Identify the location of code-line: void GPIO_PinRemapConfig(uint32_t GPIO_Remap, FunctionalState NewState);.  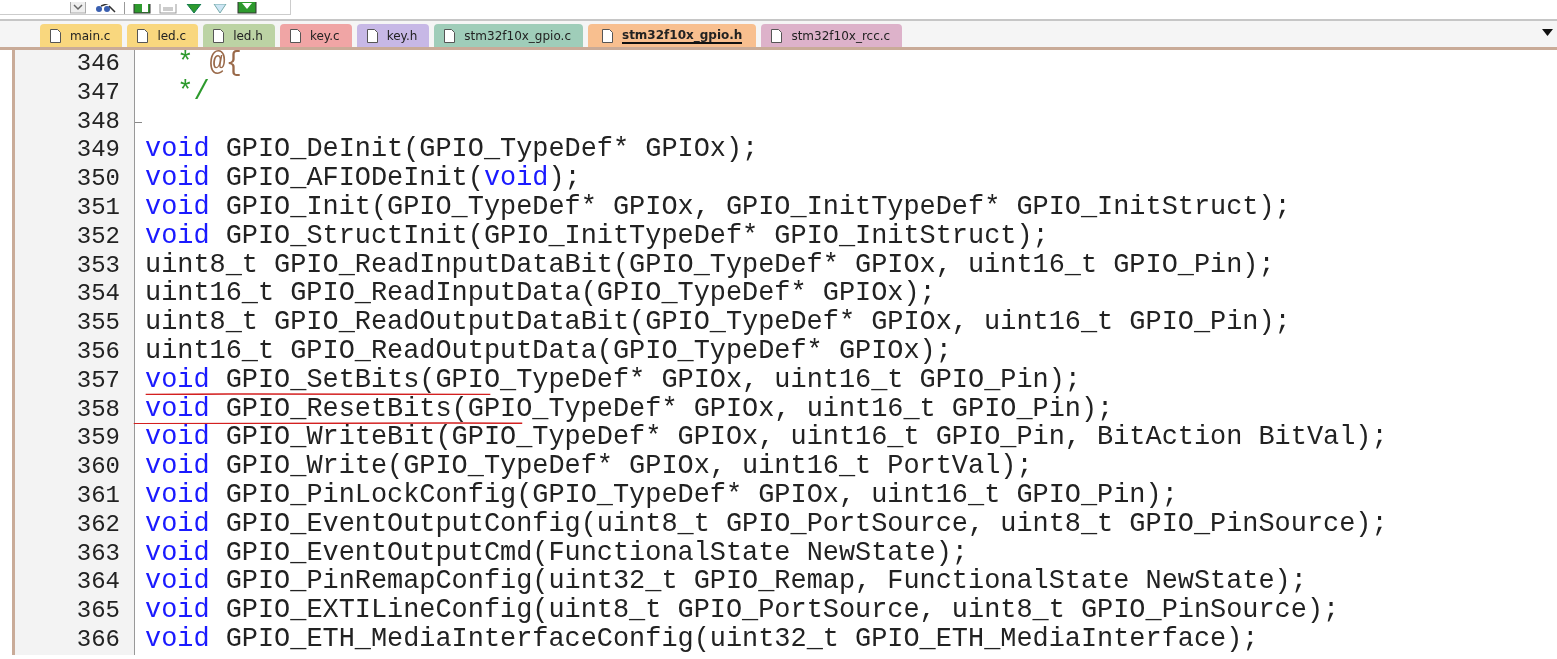
(725, 581).